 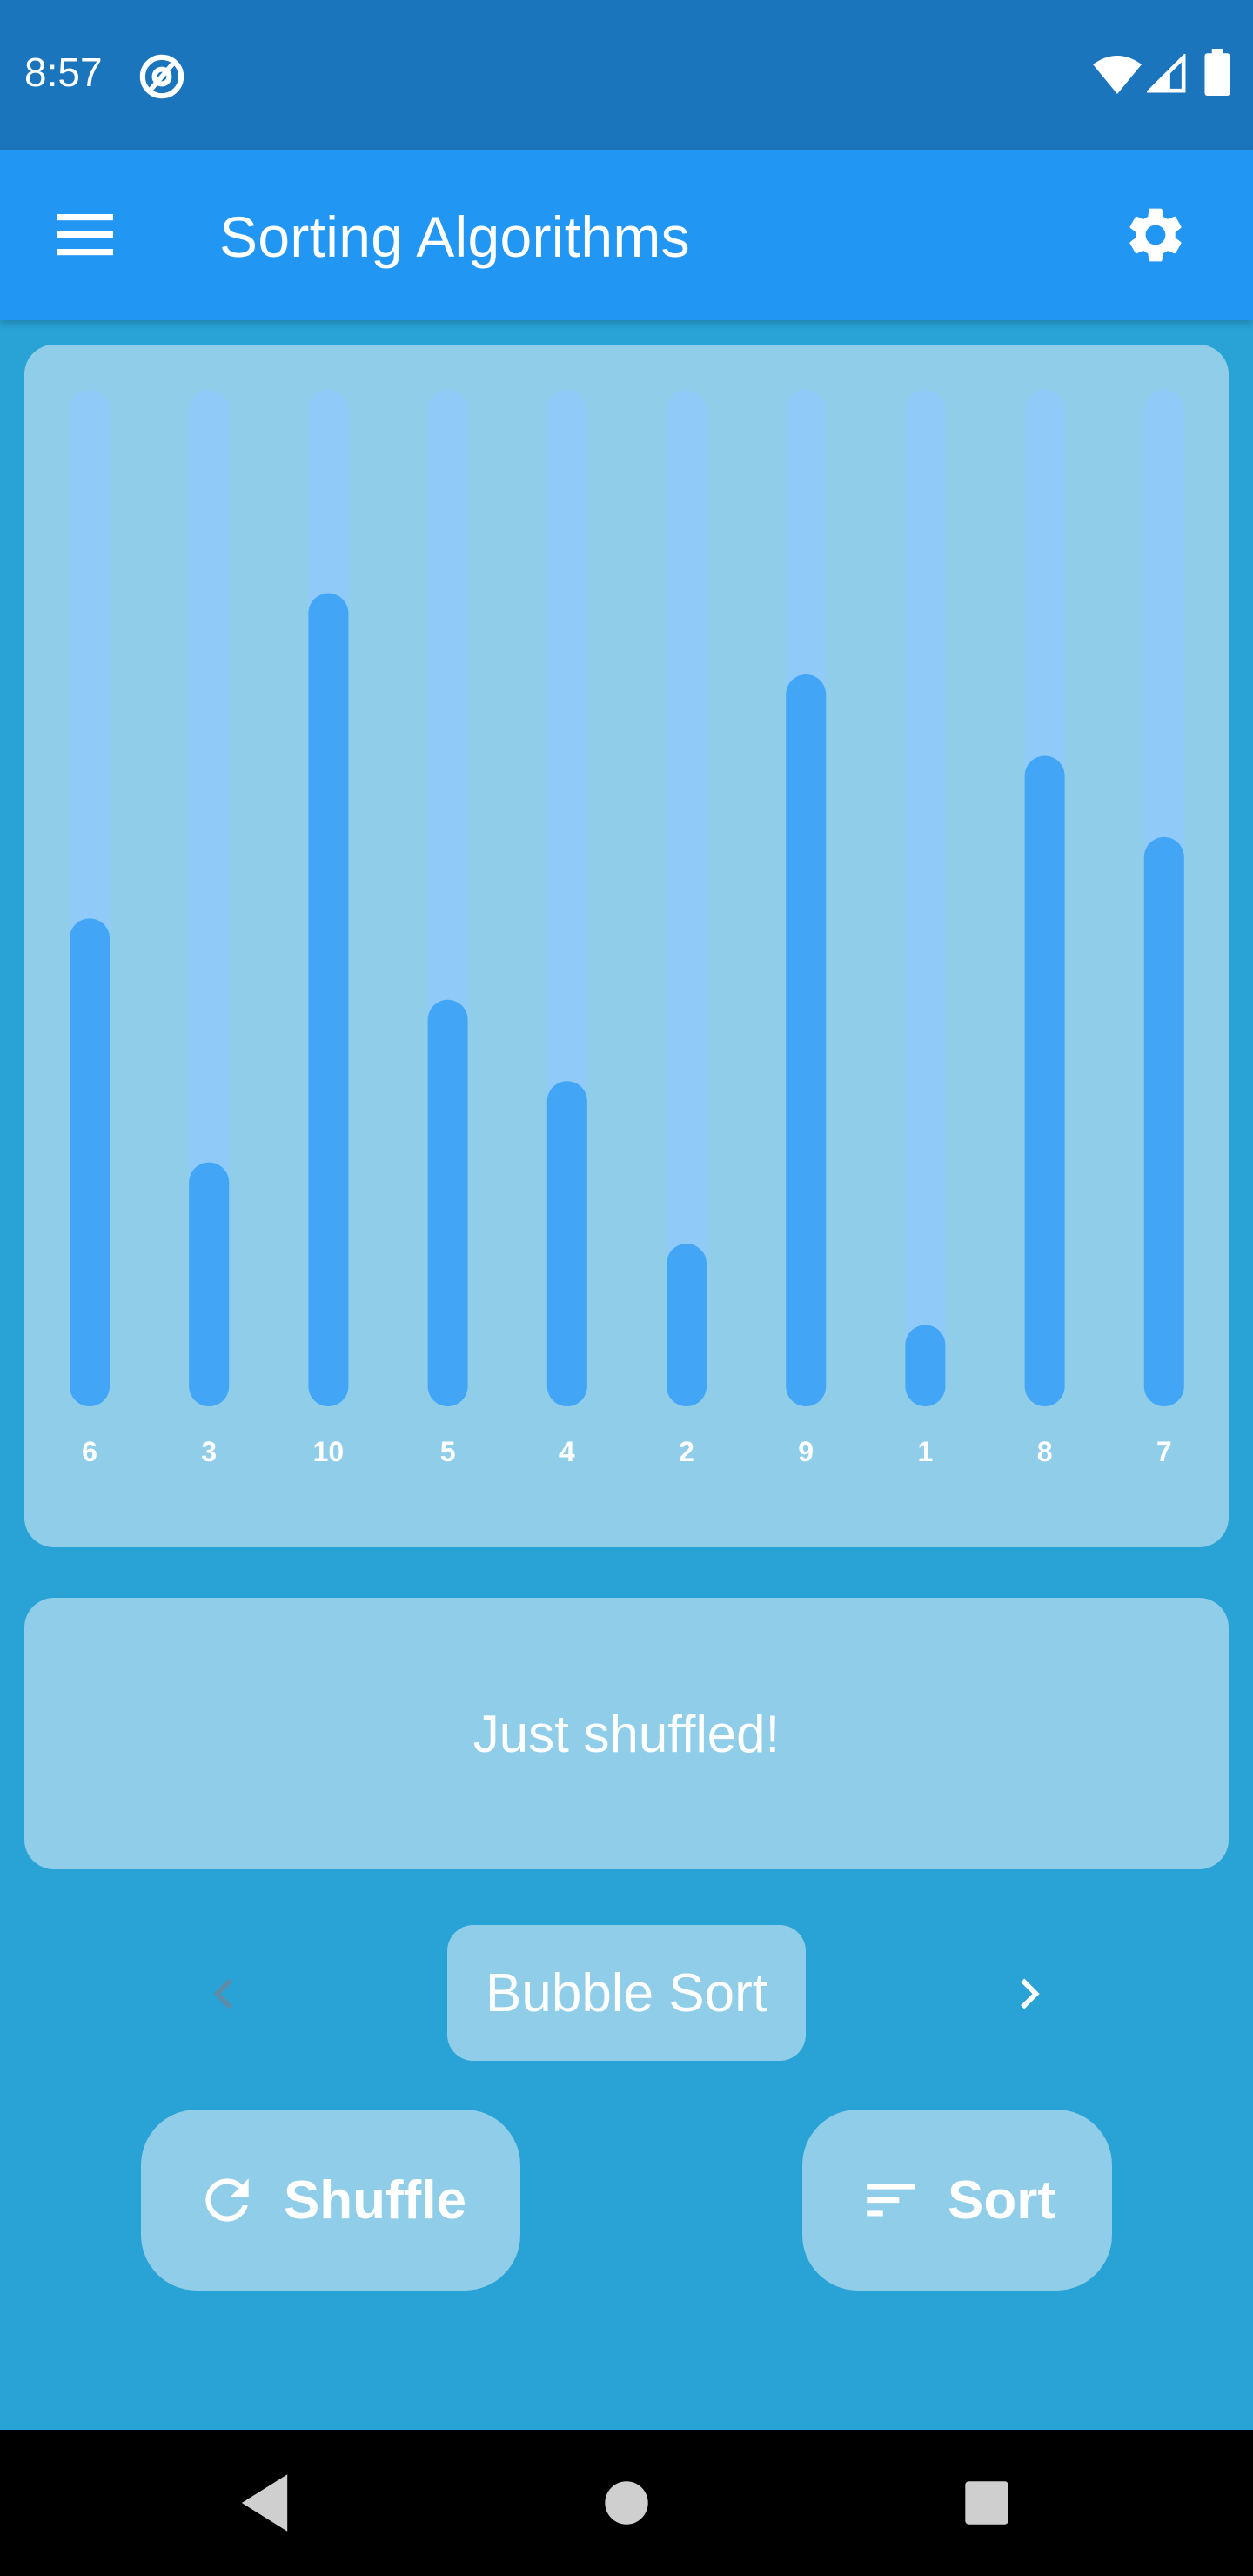 I want to click on wifi-icon, so click(x=1117, y=75).